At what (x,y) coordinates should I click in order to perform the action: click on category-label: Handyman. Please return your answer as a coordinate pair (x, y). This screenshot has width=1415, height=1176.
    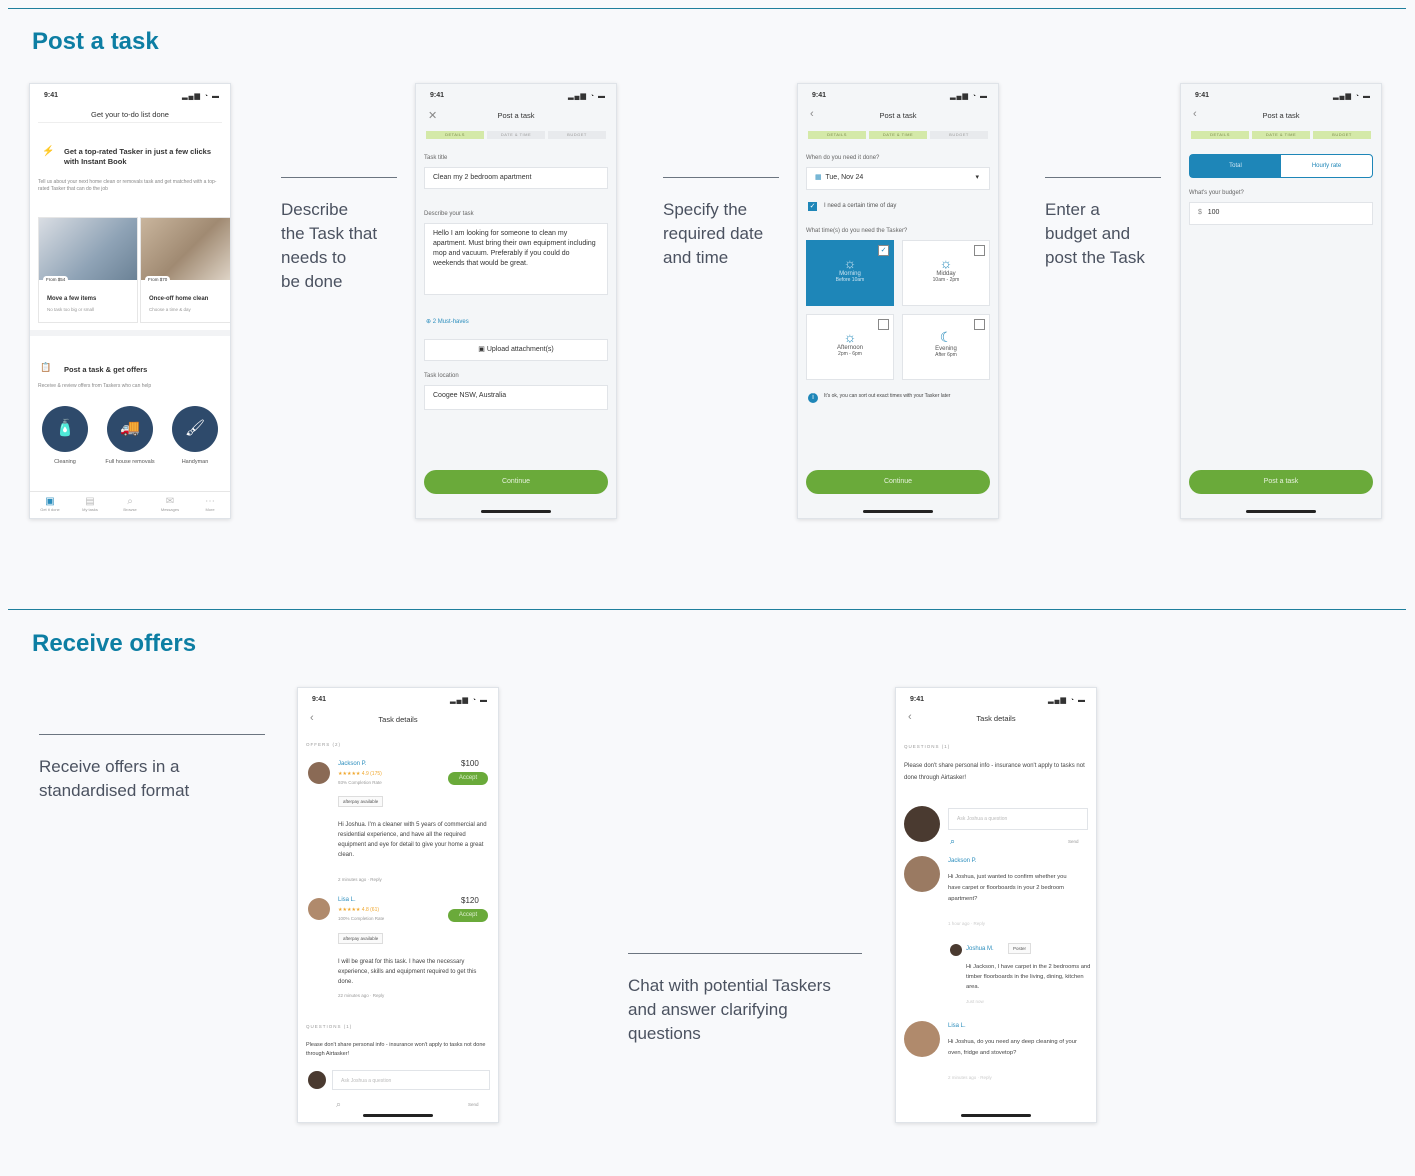
    Looking at the image, I should click on (195, 462).